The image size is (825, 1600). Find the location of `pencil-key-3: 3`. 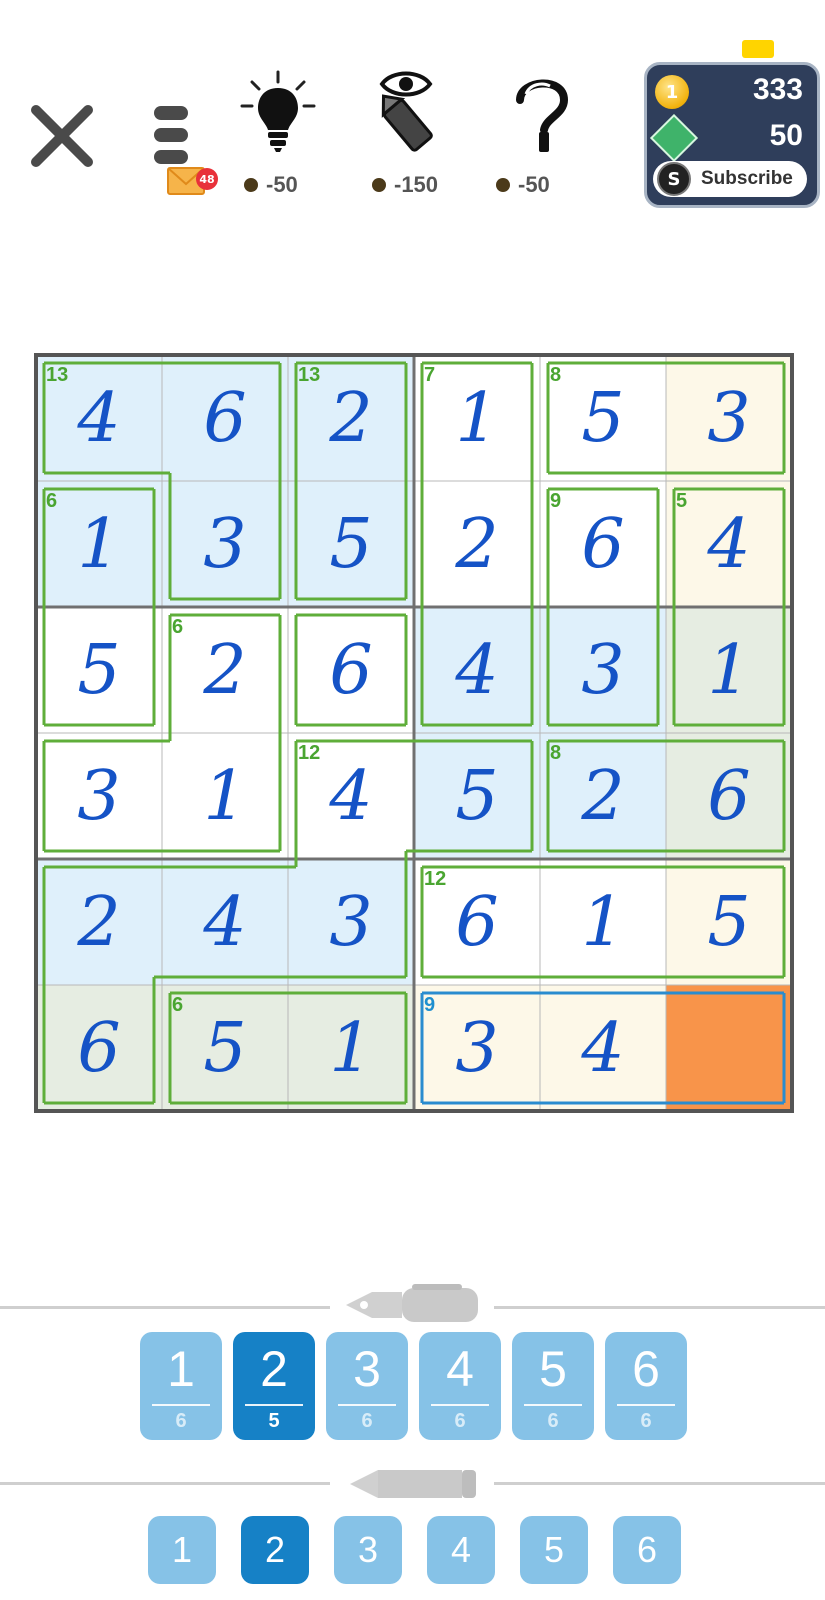

pencil-key-3: 3 is located at coordinates (368, 1550).